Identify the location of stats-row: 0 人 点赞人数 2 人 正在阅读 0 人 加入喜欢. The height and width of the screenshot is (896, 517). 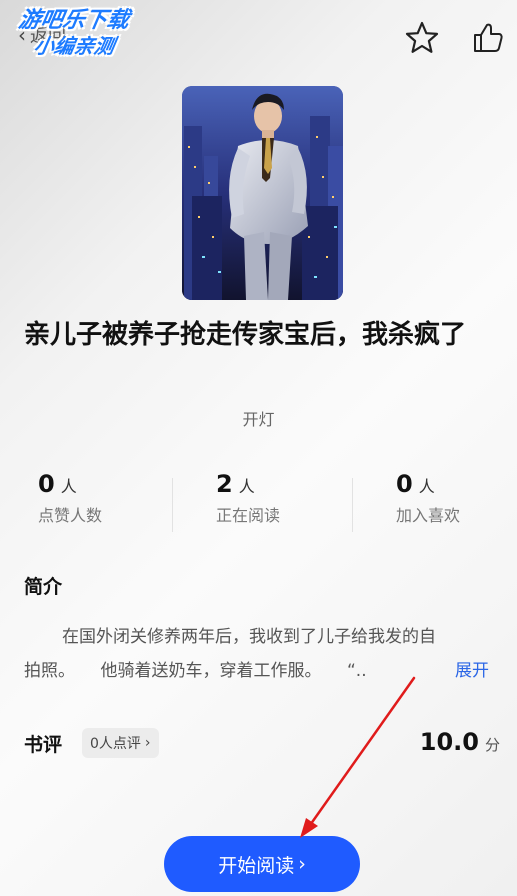
(258, 502).